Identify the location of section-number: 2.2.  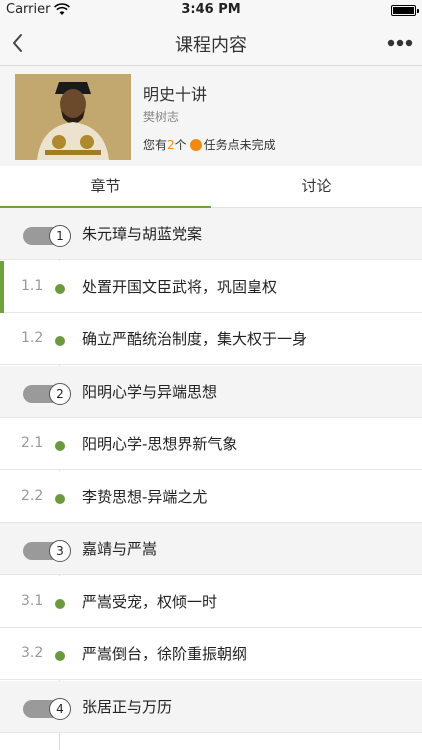
(32, 496).